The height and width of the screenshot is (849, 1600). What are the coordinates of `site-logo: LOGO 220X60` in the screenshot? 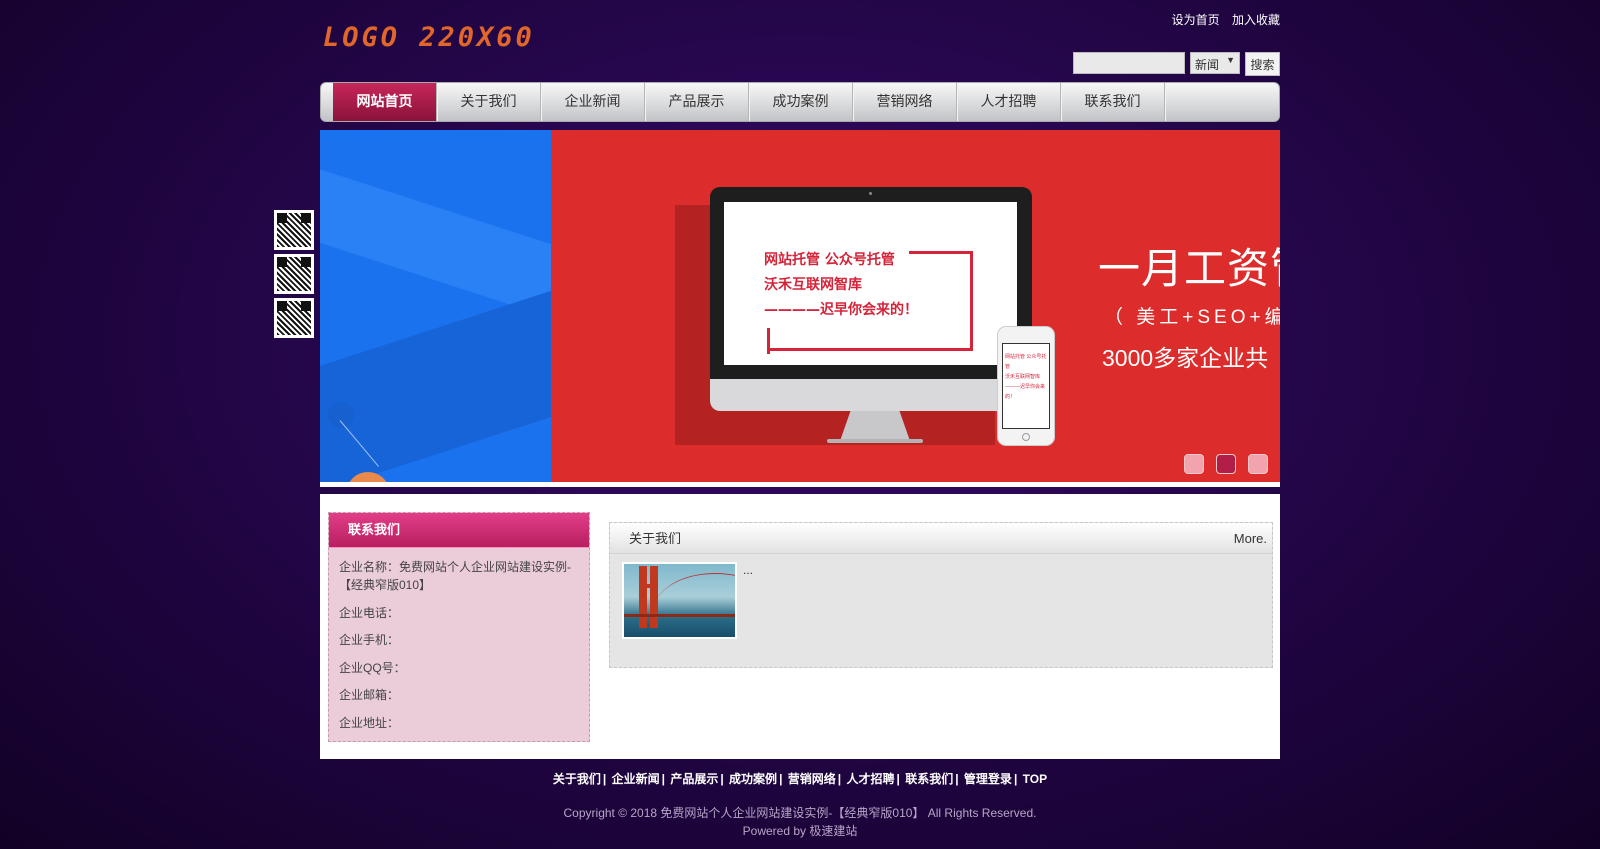 It's located at (429, 37).